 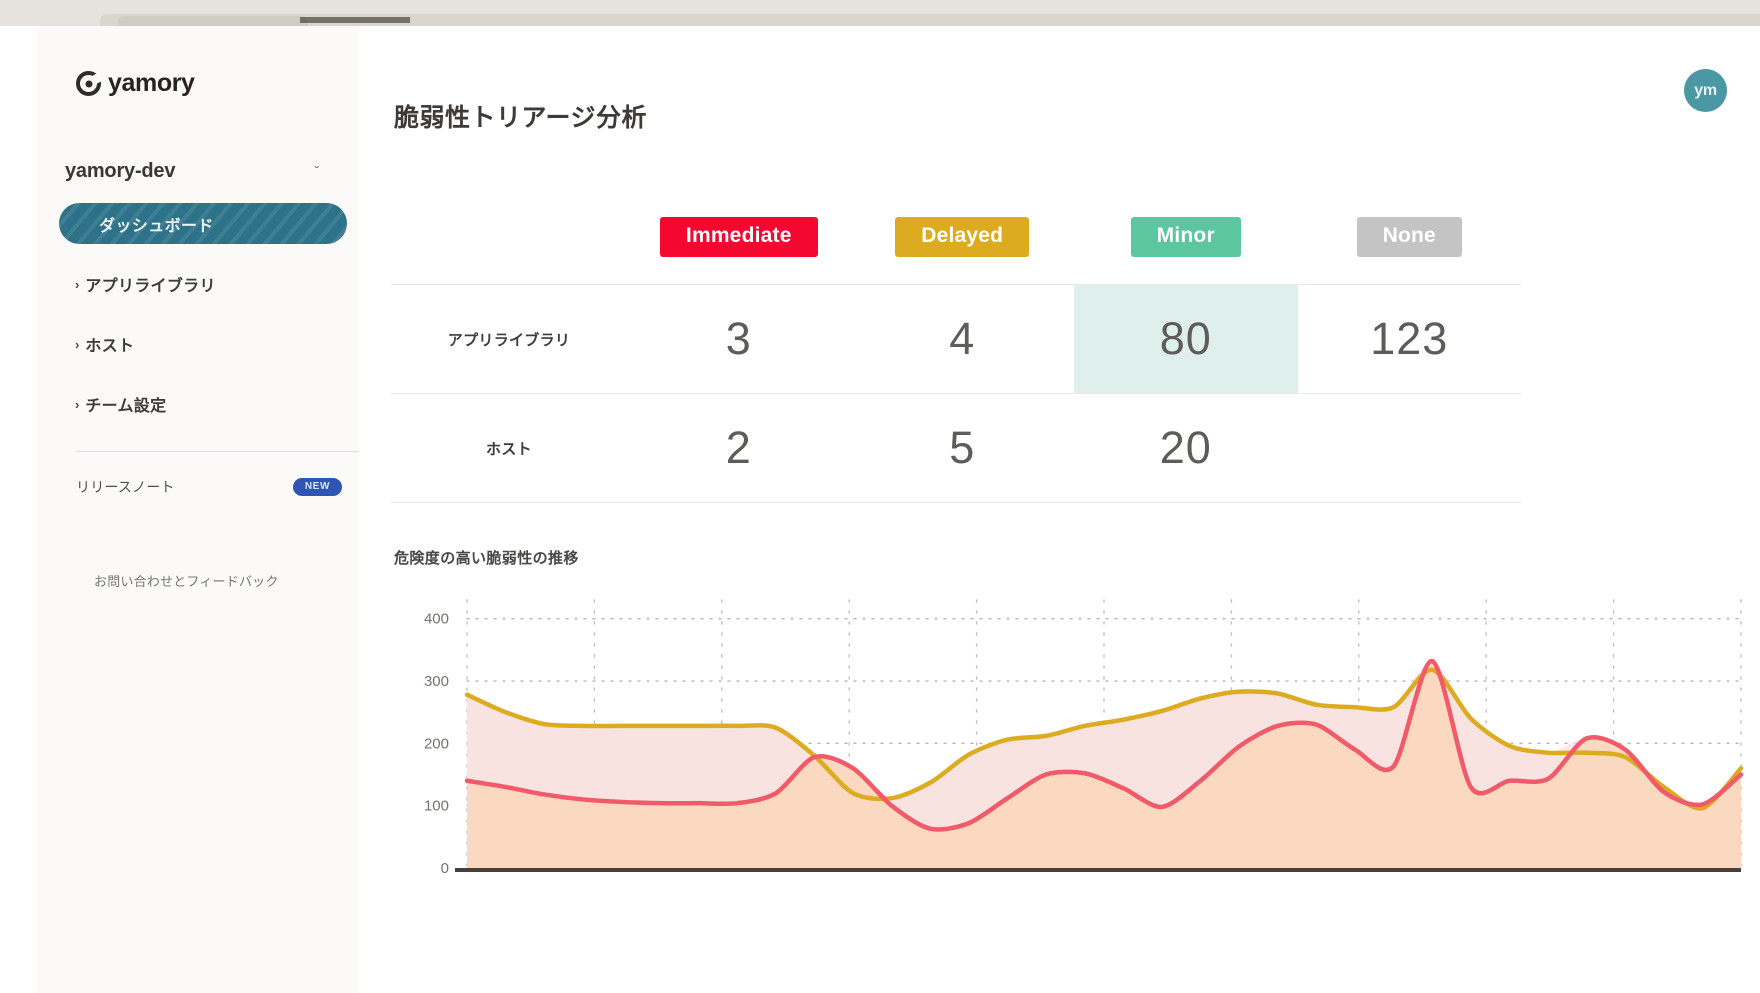 What do you see at coordinates (963, 339) in the screenshot?
I see `cell-app-library-delayed: 4` at bounding box center [963, 339].